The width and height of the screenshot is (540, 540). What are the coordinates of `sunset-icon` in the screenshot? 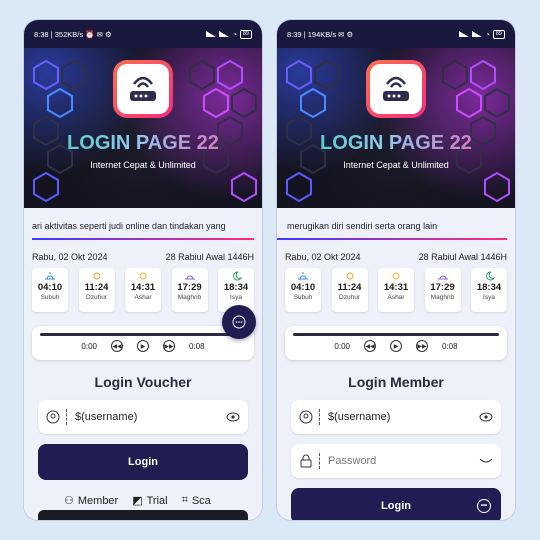 It's located at (189, 277).